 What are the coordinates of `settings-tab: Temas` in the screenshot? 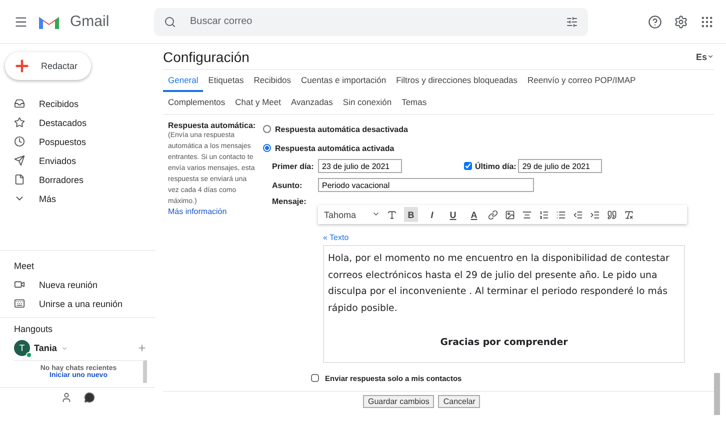 It's located at (414, 103).